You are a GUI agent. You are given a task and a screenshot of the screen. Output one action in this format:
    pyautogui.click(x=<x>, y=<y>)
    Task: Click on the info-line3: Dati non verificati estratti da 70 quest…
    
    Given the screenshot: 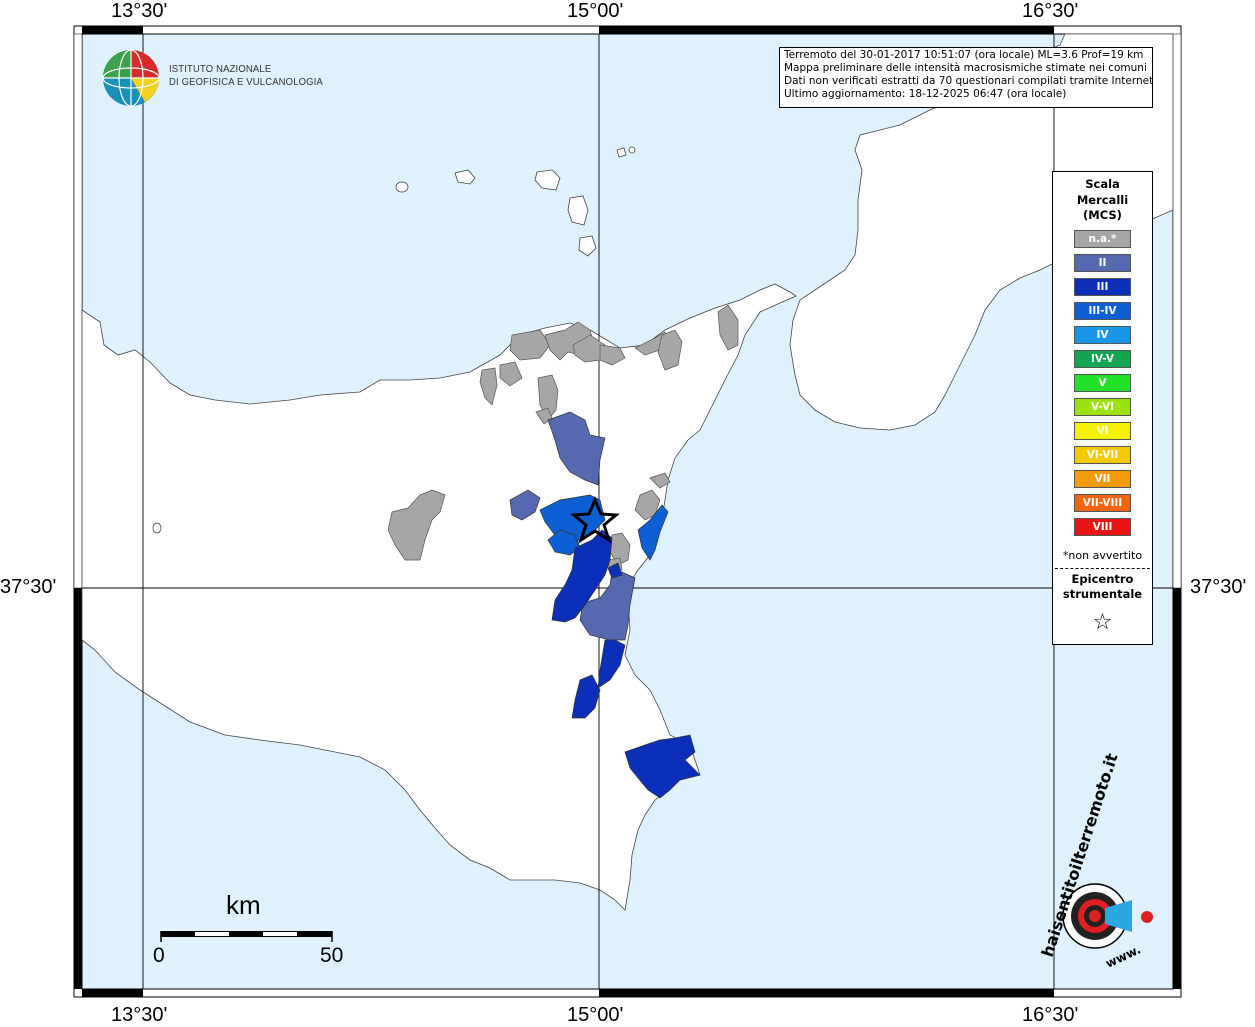 What is the action you would take?
    pyautogui.click(x=968, y=81)
    